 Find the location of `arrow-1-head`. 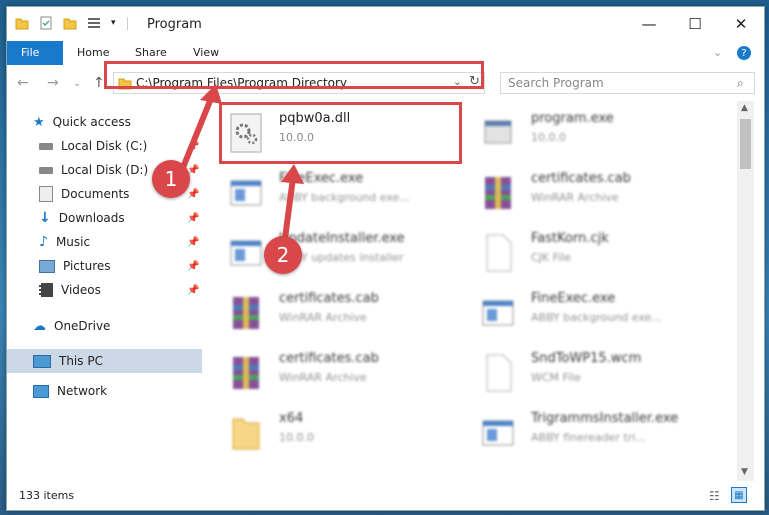

arrow-1-head is located at coordinates (211, 94).